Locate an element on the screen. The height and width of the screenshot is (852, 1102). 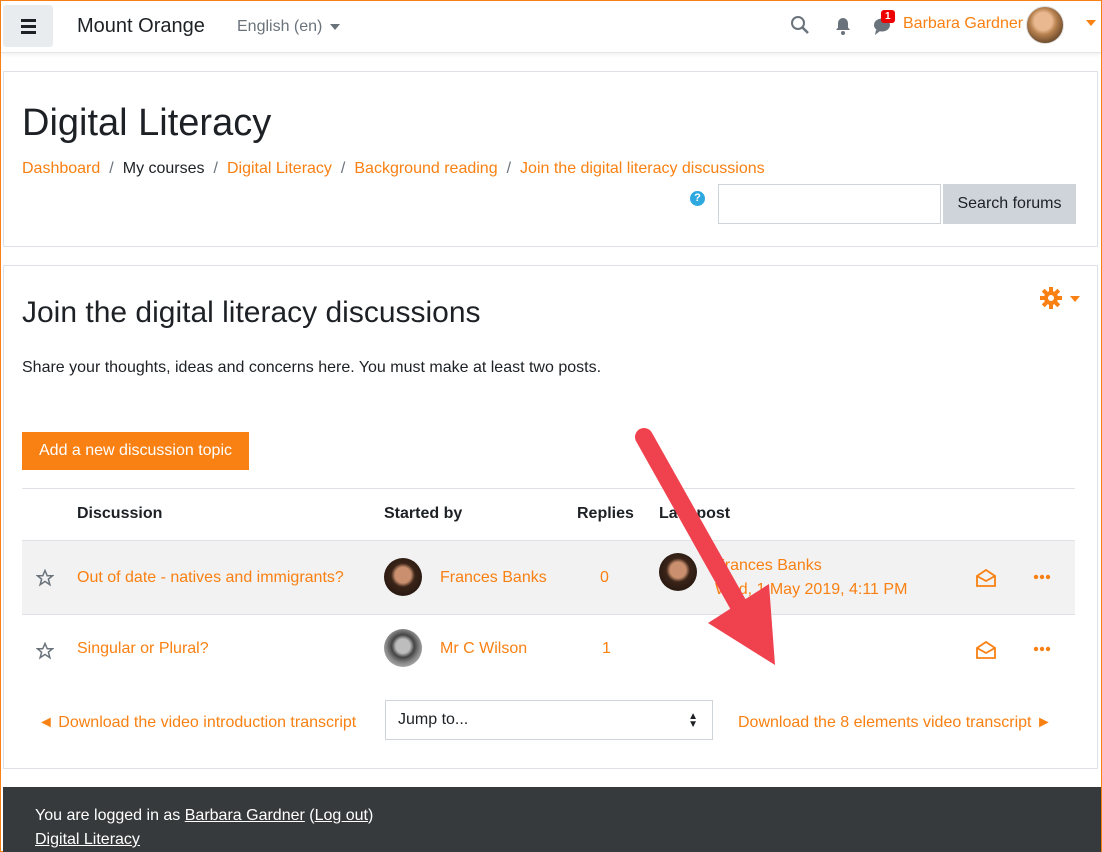
user-menu-name: Barbara Gardner is located at coordinates (963, 24).